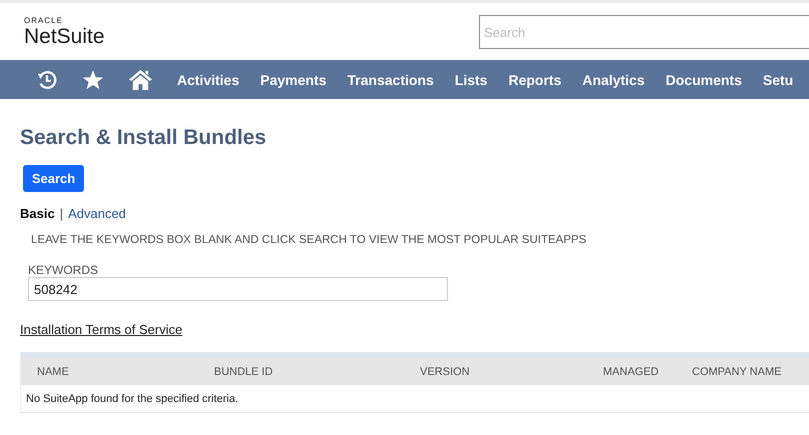 This screenshot has width=809, height=435. I want to click on keywords-label: KEYWORDS, so click(64, 270).